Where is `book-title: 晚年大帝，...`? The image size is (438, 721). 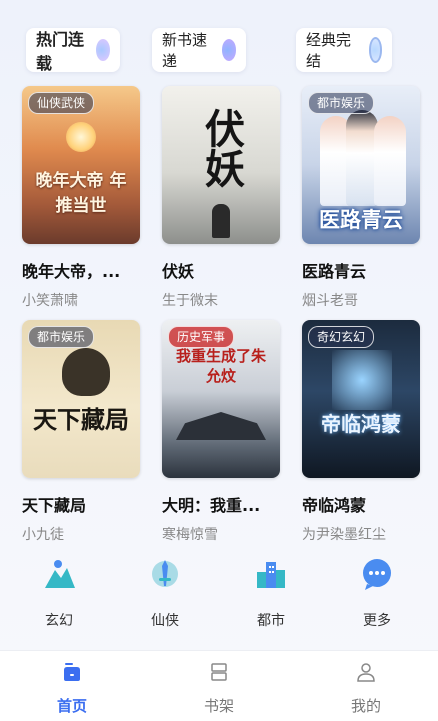
book-title: 晚年大帝，... is located at coordinates (71, 271).